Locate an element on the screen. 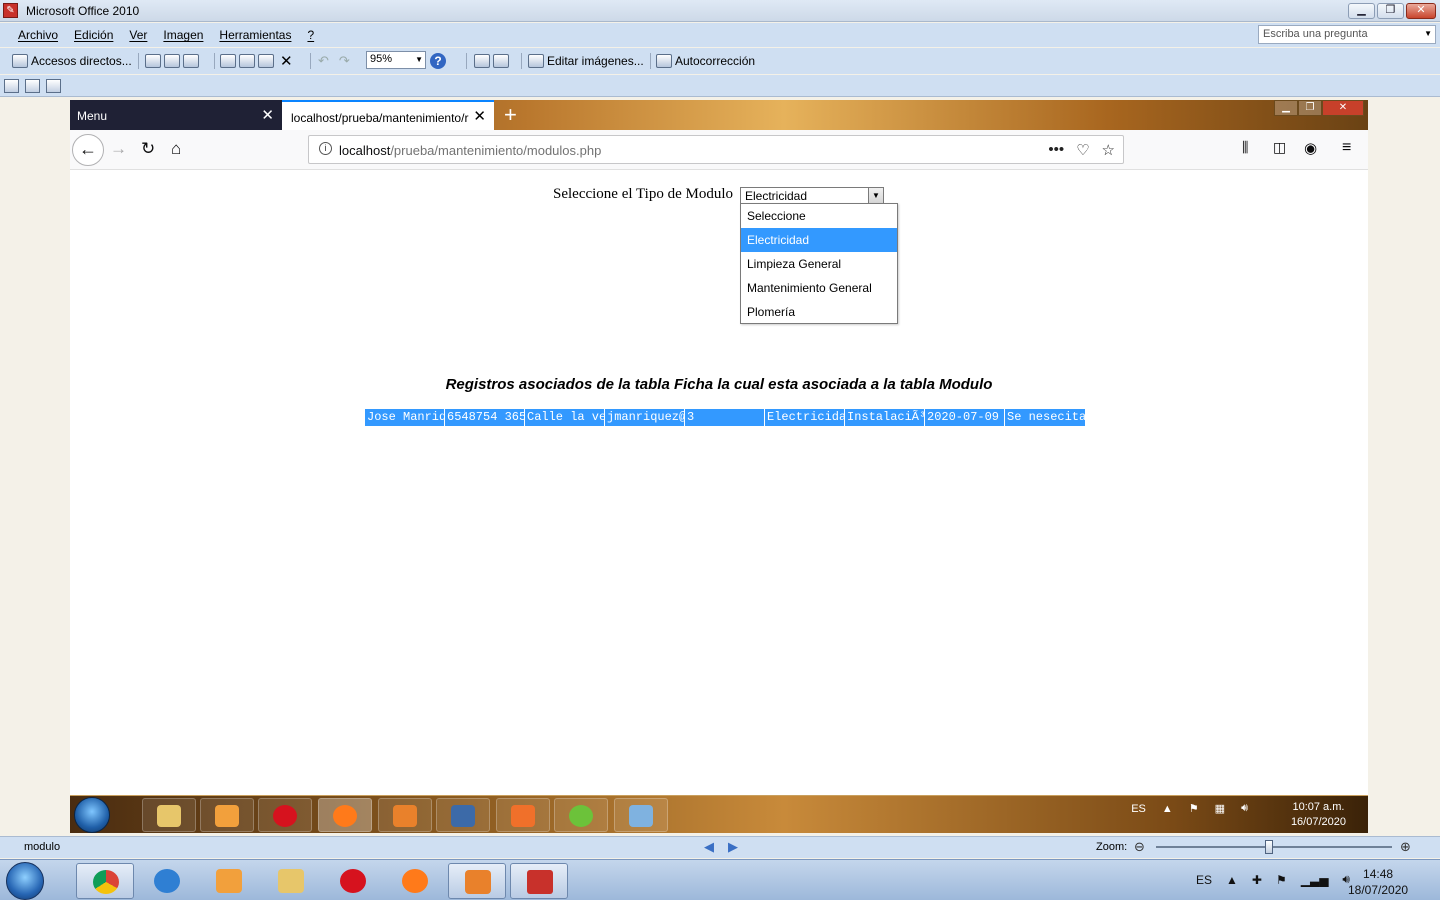 The width and height of the screenshot is (1440, 900). redo-icon: ↷ is located at coordinates (344, 61).